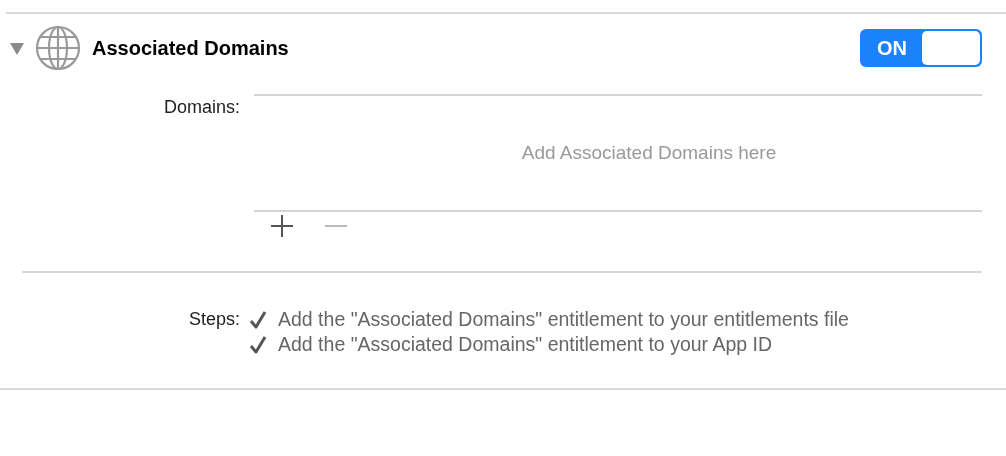 This screenshot has height=456, width=1006. I want to click on disclosure-triangle-icon, so click(17, 49).